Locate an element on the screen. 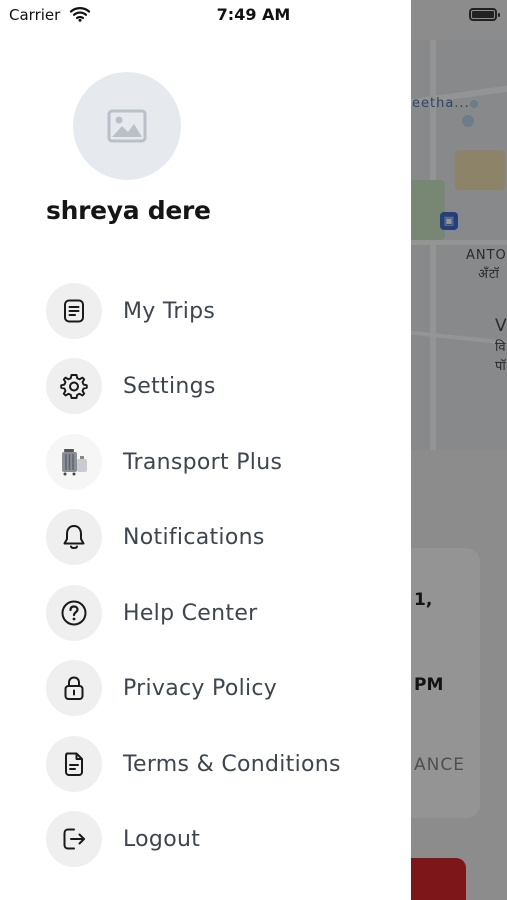  menu-item-privacy-policy: Privacy Policy is located at coordinates (226, 688).